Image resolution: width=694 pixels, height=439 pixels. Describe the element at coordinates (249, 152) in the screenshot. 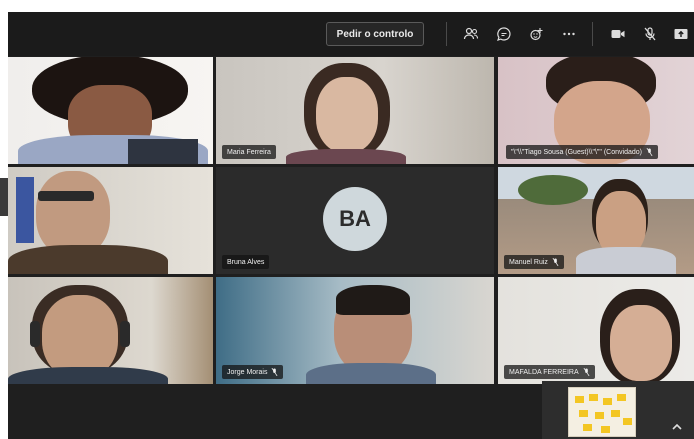

I see `participant-name-chip: Maria Ferreira` at that location.